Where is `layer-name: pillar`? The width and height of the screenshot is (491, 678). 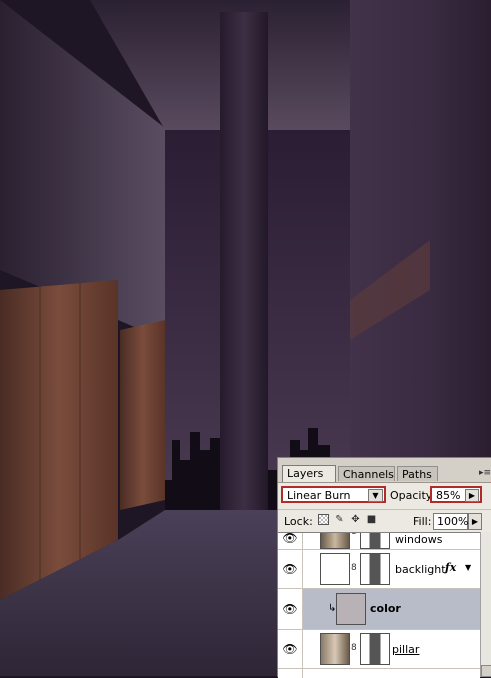
layer-name: pillar is located at coordinates (406, 649).